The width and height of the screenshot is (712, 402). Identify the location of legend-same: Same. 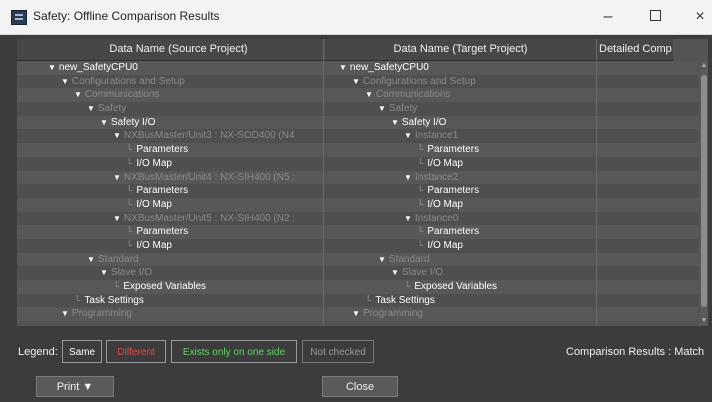
(82, 351).